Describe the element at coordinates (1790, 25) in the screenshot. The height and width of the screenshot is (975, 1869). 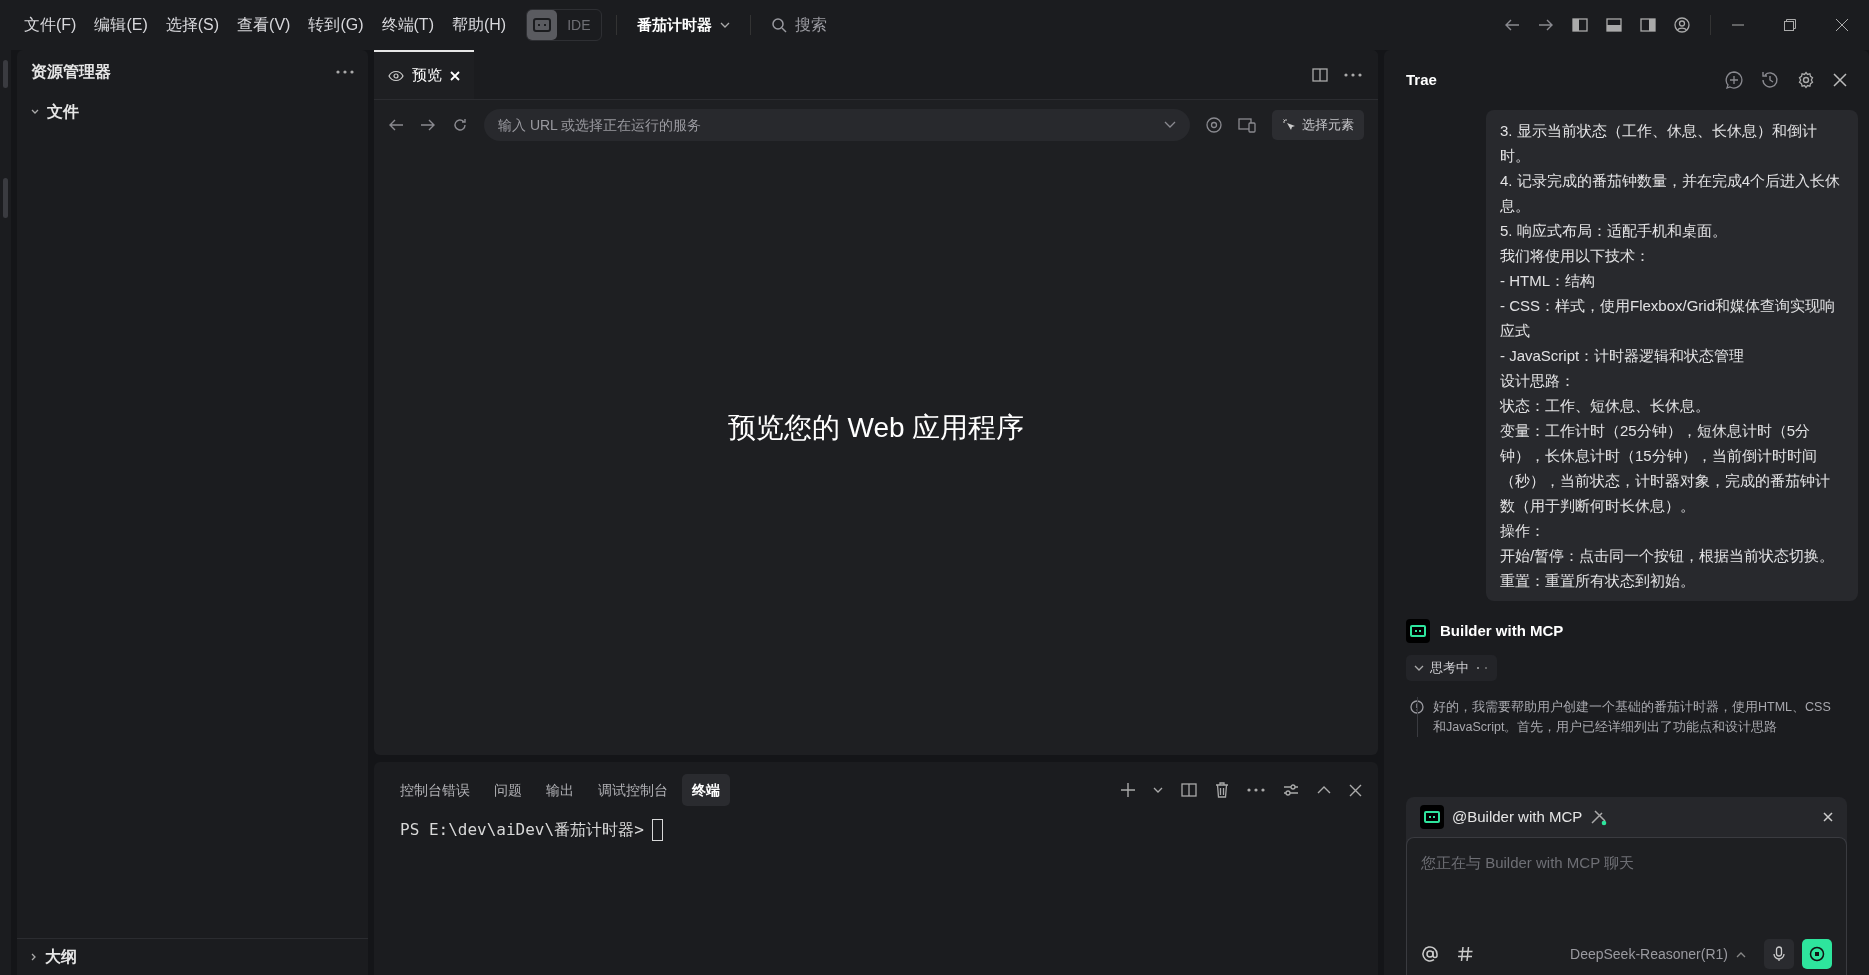
I see `restore-icon` at that location.